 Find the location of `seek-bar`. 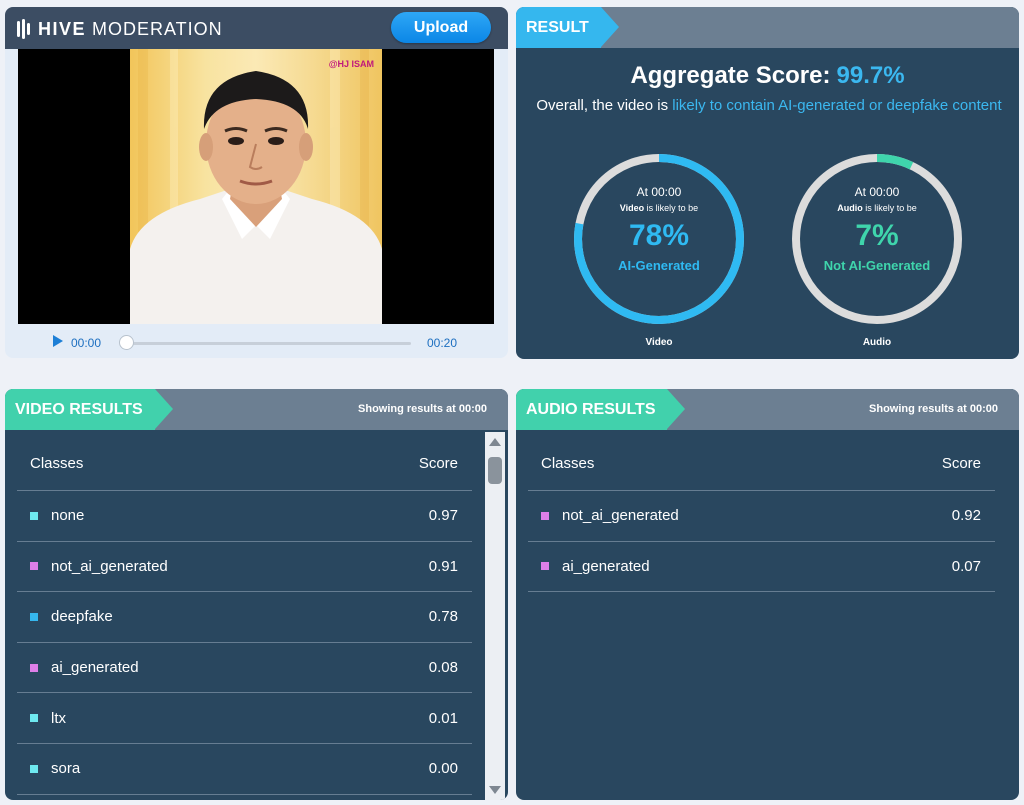

seek-bar is located at coordinates (268, 343).